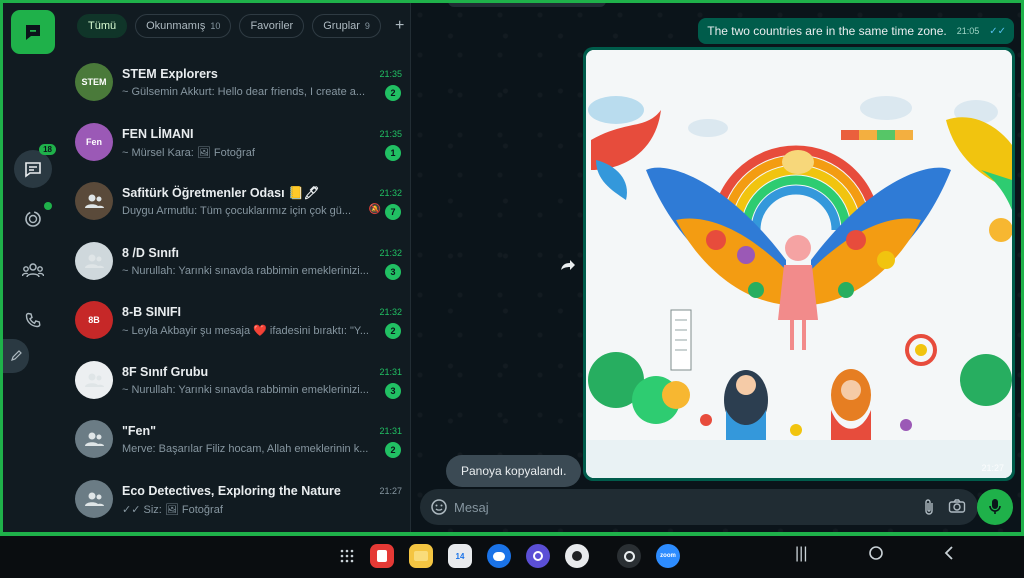 This screenshot has height=578, width=1024. I want to click on unread-badge: 1, so click(393, 152).